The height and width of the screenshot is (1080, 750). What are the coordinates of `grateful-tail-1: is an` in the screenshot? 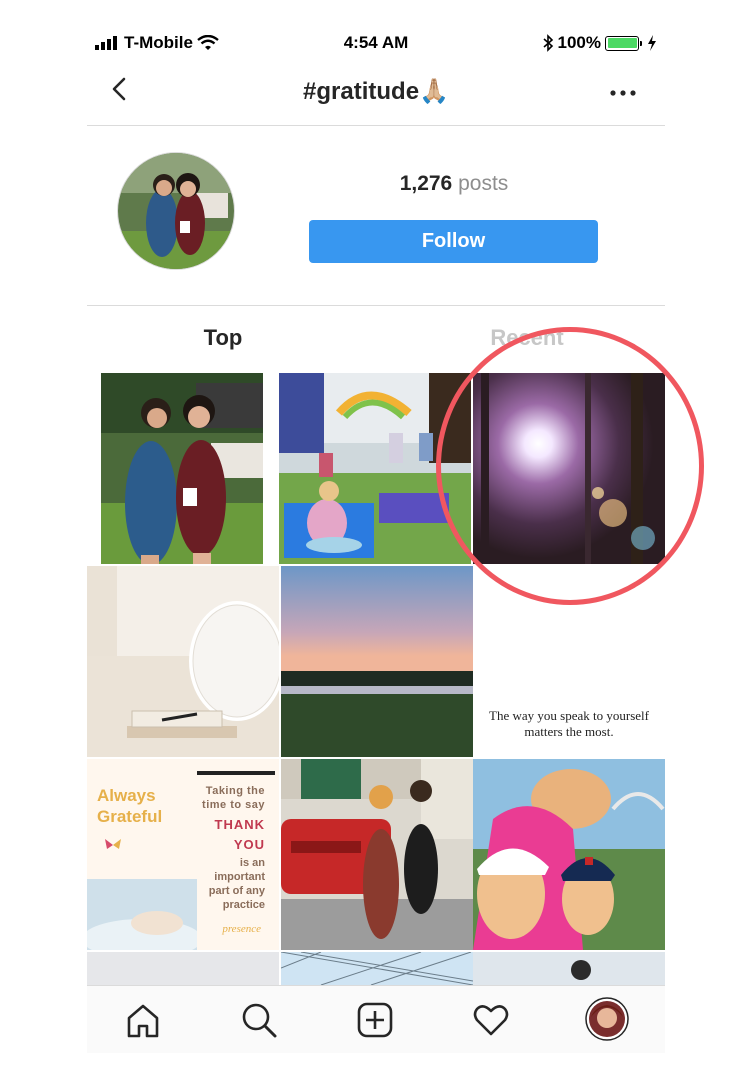 It's located at (252, 863).